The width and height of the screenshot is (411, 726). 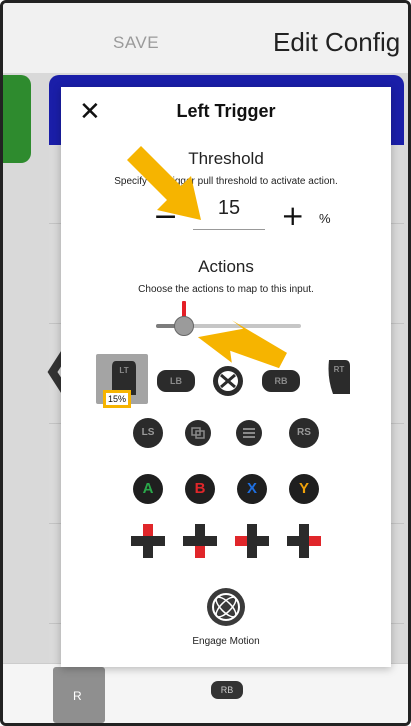 What do you see at coordinates (304, 541) in the screenshot?
I see `dpad-right-icon` at bounding box center [304, 541].